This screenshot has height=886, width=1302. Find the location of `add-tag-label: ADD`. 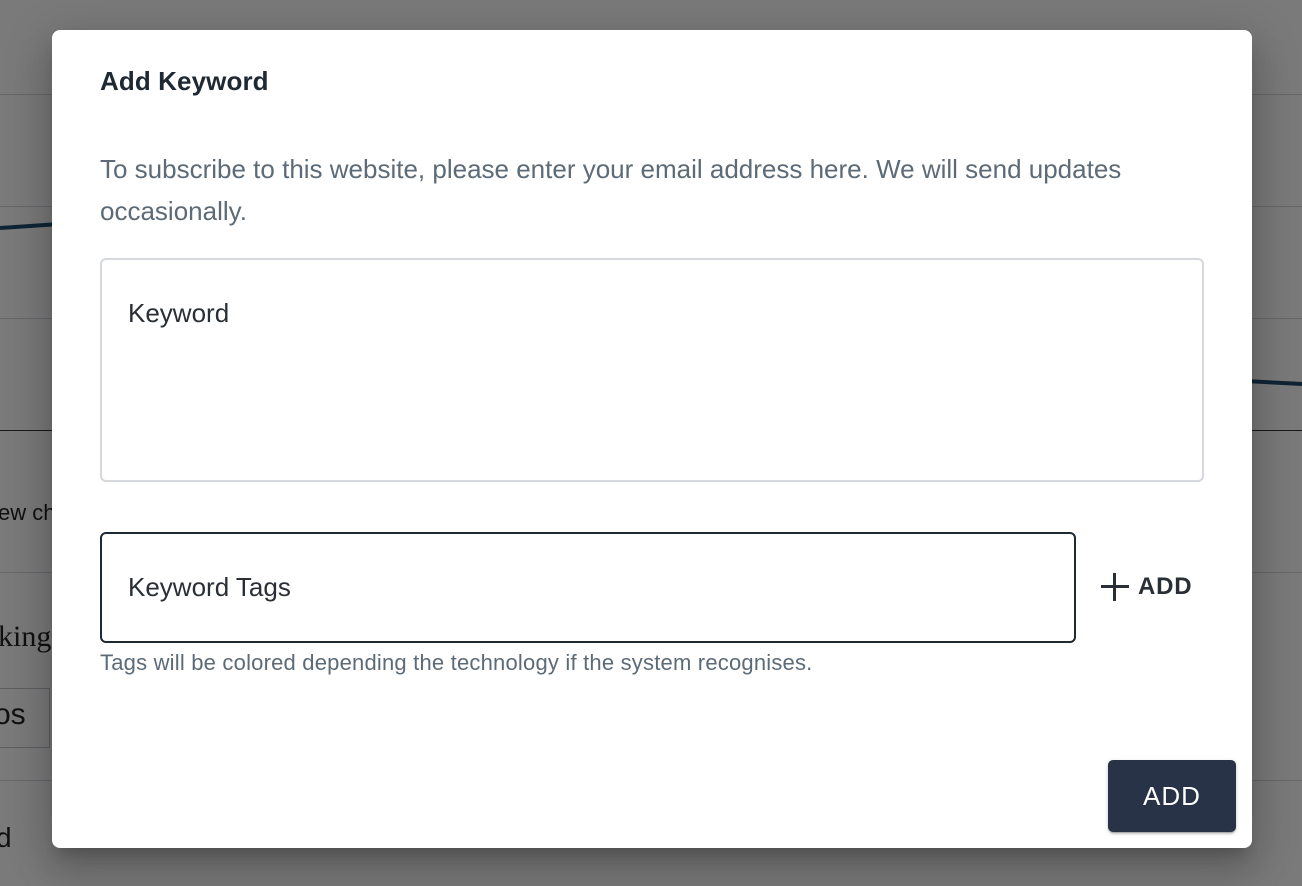

add-tag-label: ADD is located at coordinates (1165, 586).